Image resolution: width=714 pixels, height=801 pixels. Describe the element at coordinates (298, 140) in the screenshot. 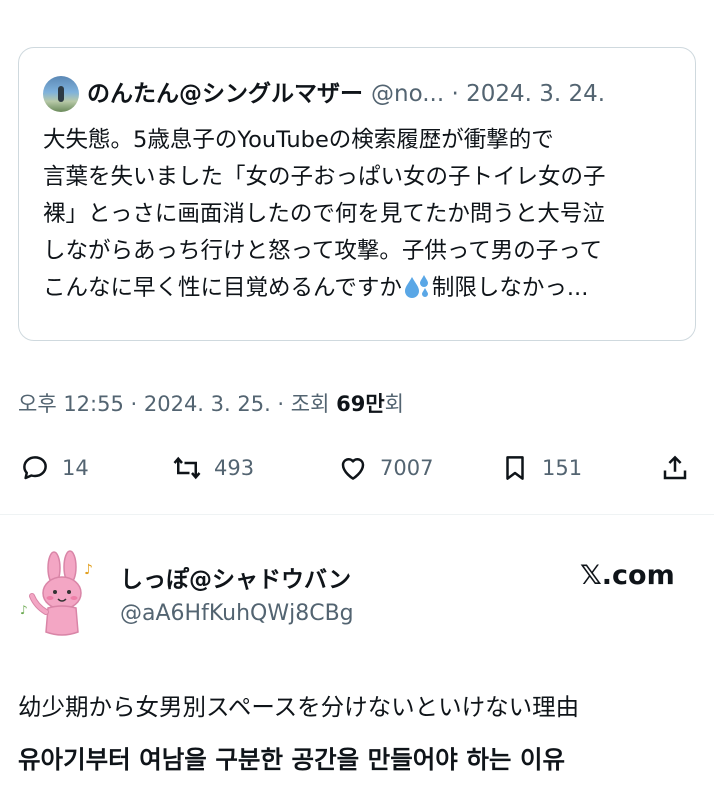

I see `quoted-text-line: 大失態。5歳息子のYouTubeの検索履歴が衝撃的で` at that location.